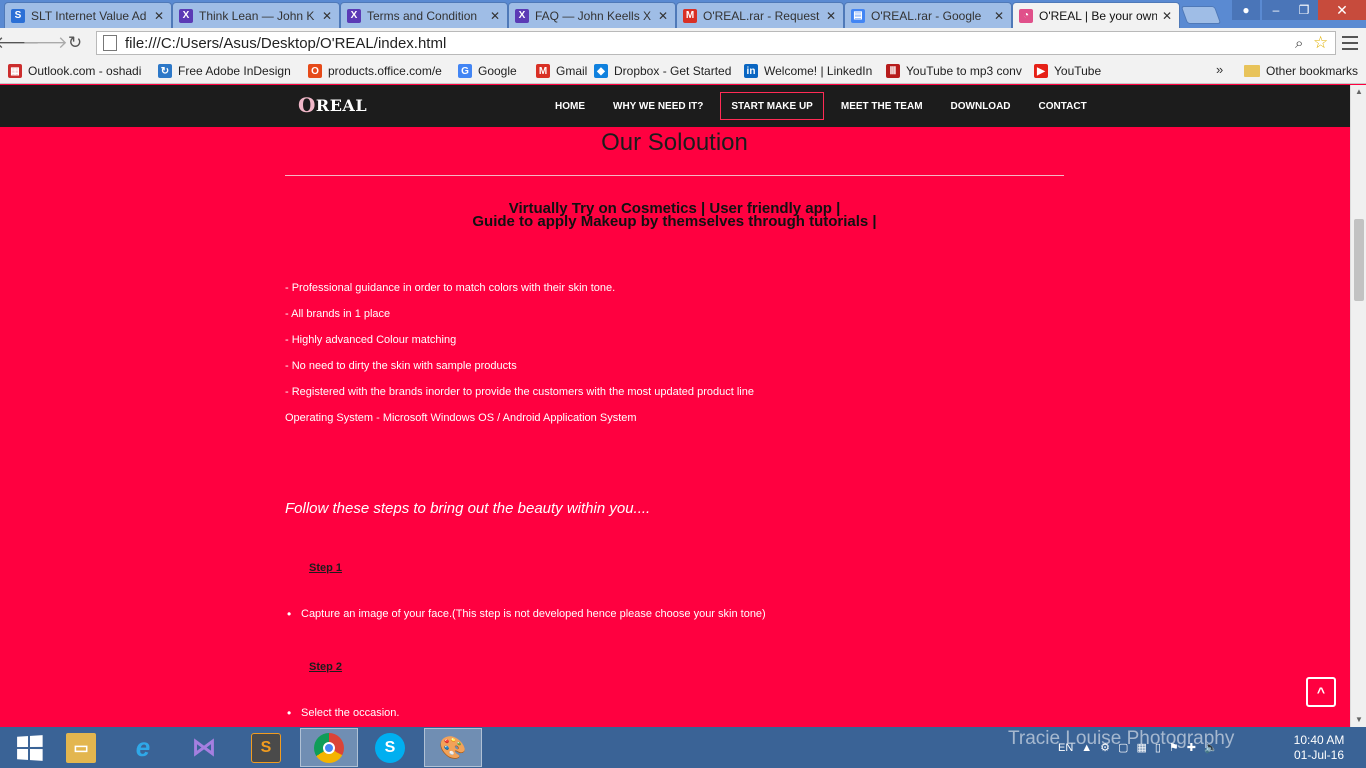 This screenshot has width=1366, height=768. I want to click on scrollbar-thumb, so click(1359, 260).